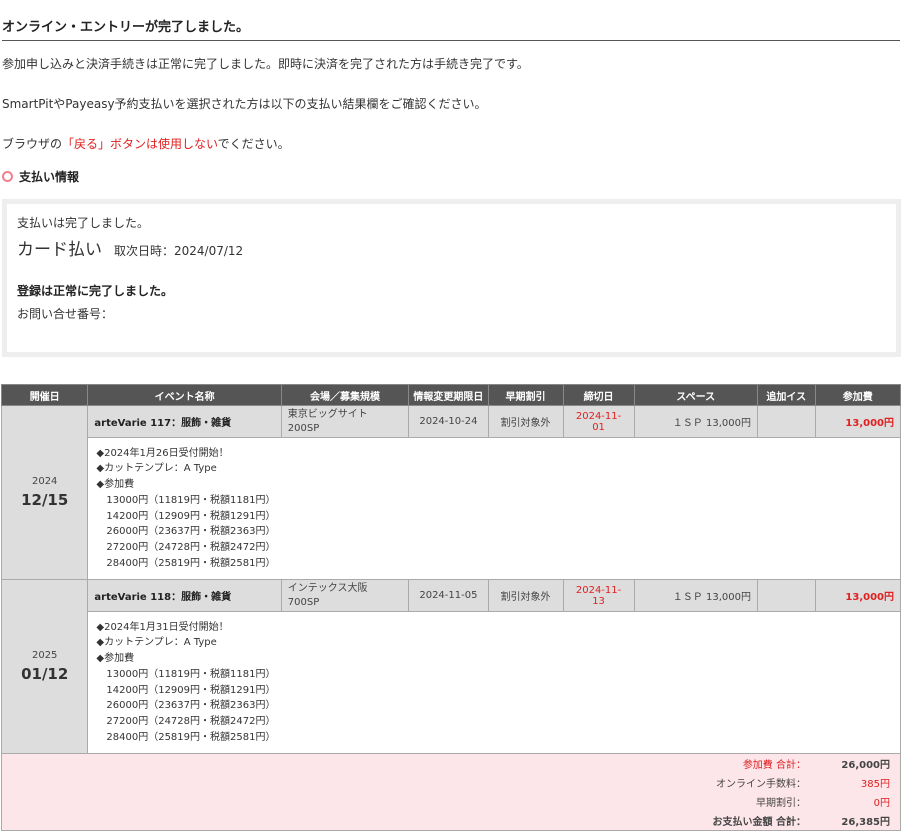 This screenshot has height=835, width=902. What do you see at coordinates (44, 395) in the screenshot?
I see `header-date: 開催日` at bounding box center [44, 395].